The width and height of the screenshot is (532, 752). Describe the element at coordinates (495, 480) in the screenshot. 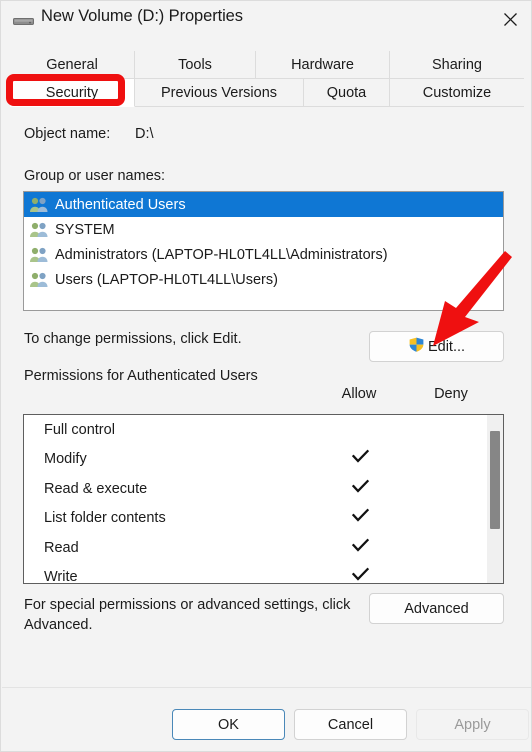

I see `scrollbar-thumb` at that location.